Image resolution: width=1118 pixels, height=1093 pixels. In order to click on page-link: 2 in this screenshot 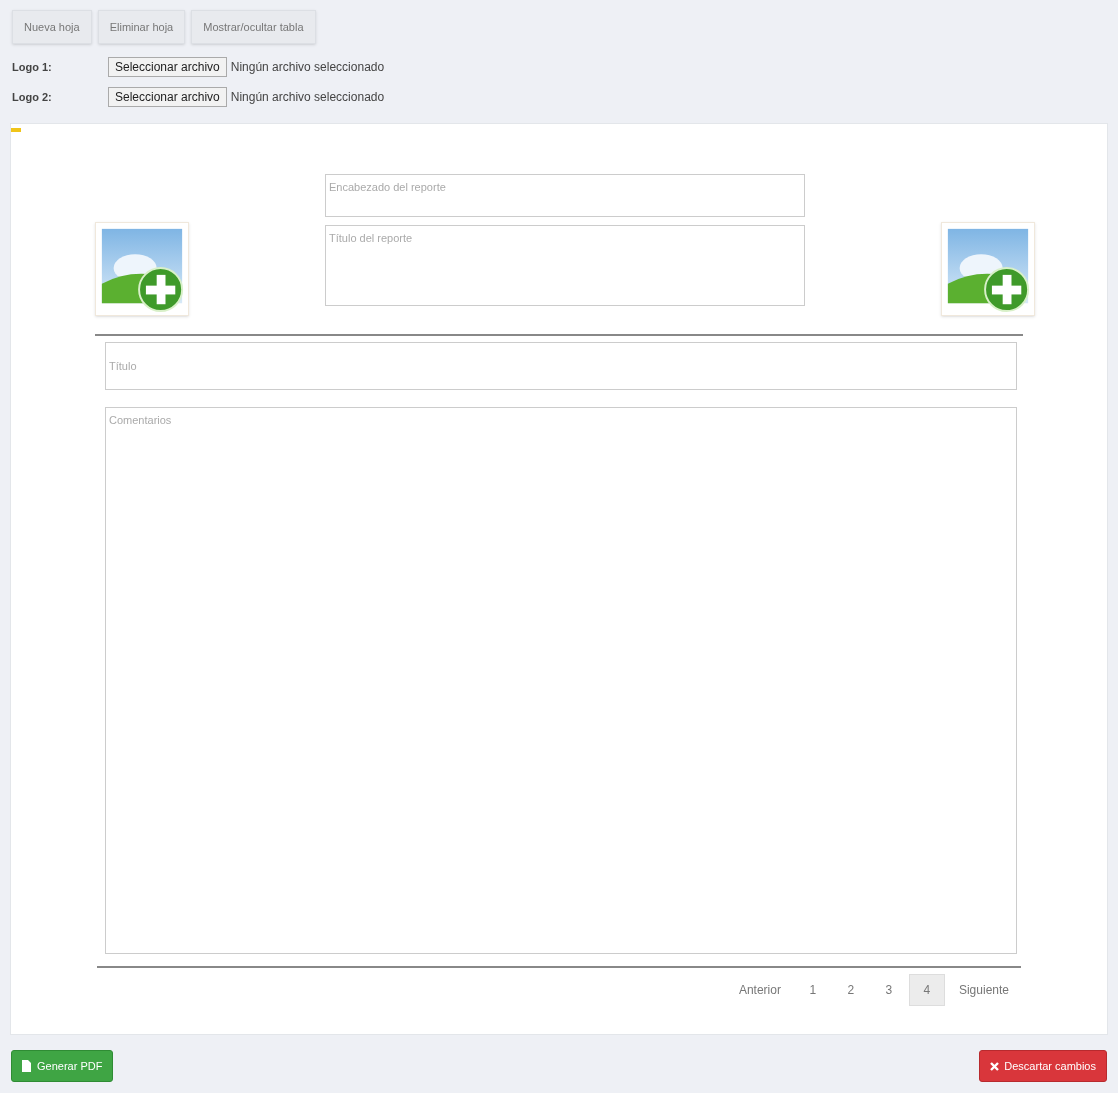, I will do `click(850, 990)`.